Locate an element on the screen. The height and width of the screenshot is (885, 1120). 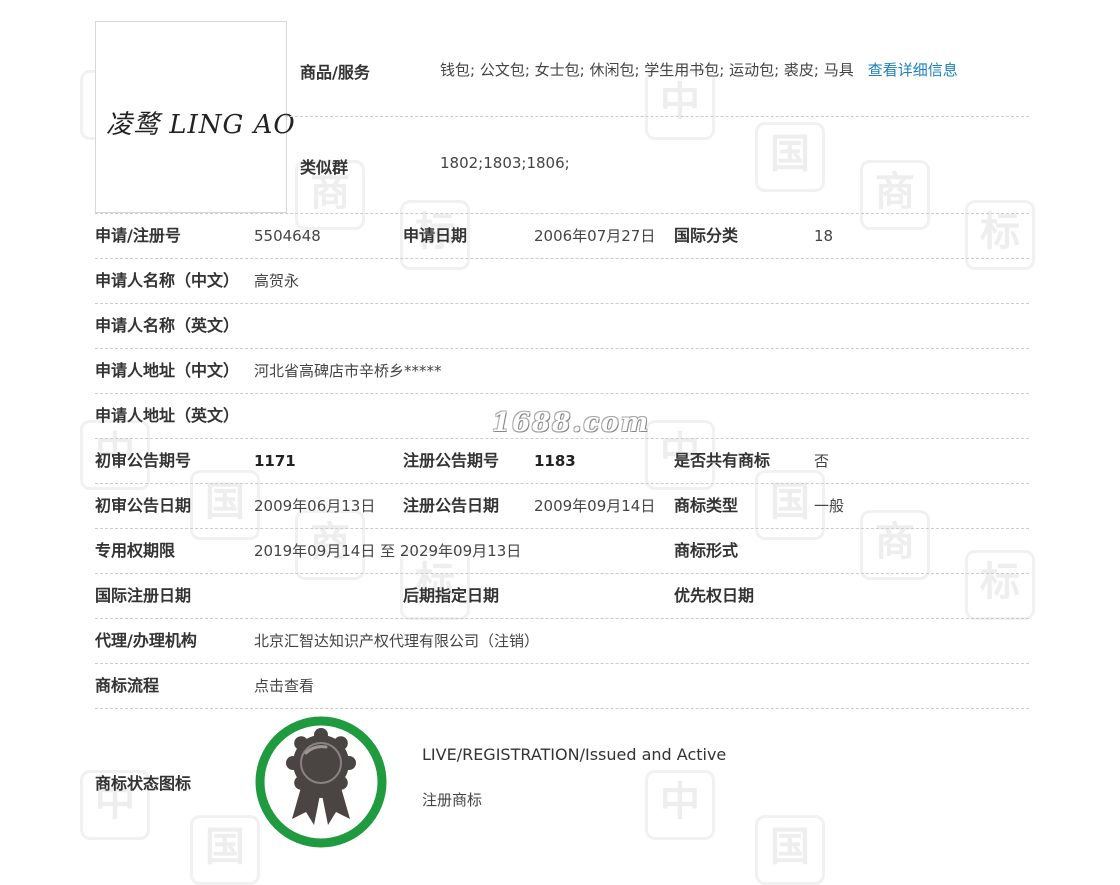
table-row: 申请/注册号 5504648 申请日期 2006年07月27日 国际分类 18 is located at coordinates (562, 236).